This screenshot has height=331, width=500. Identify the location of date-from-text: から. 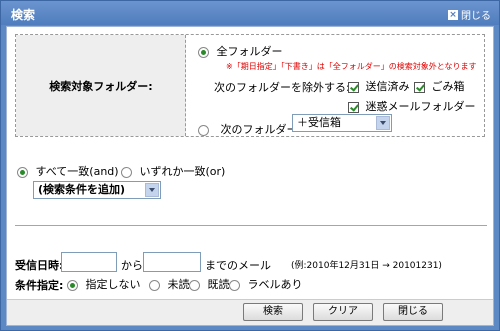
(132, 265).